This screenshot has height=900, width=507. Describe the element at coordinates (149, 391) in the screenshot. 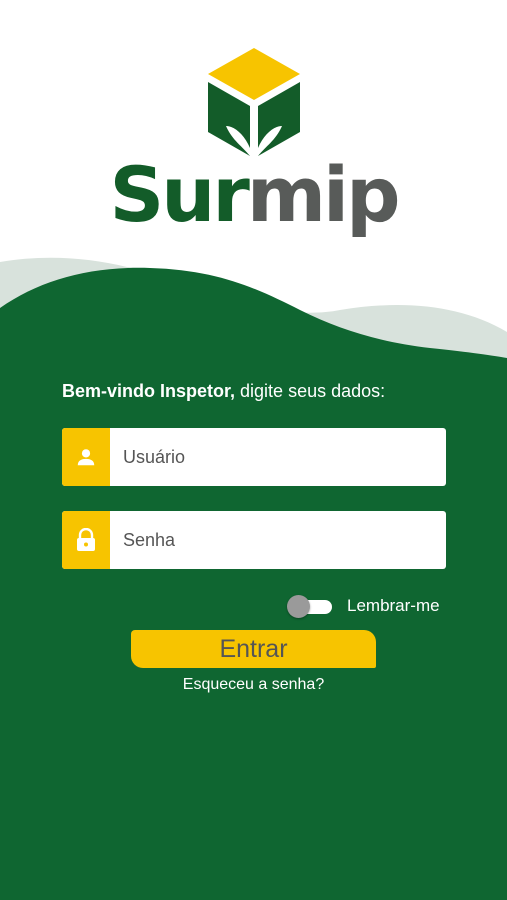

I see `welcome-bold: Bem-vindo Inspetor,` at that location.